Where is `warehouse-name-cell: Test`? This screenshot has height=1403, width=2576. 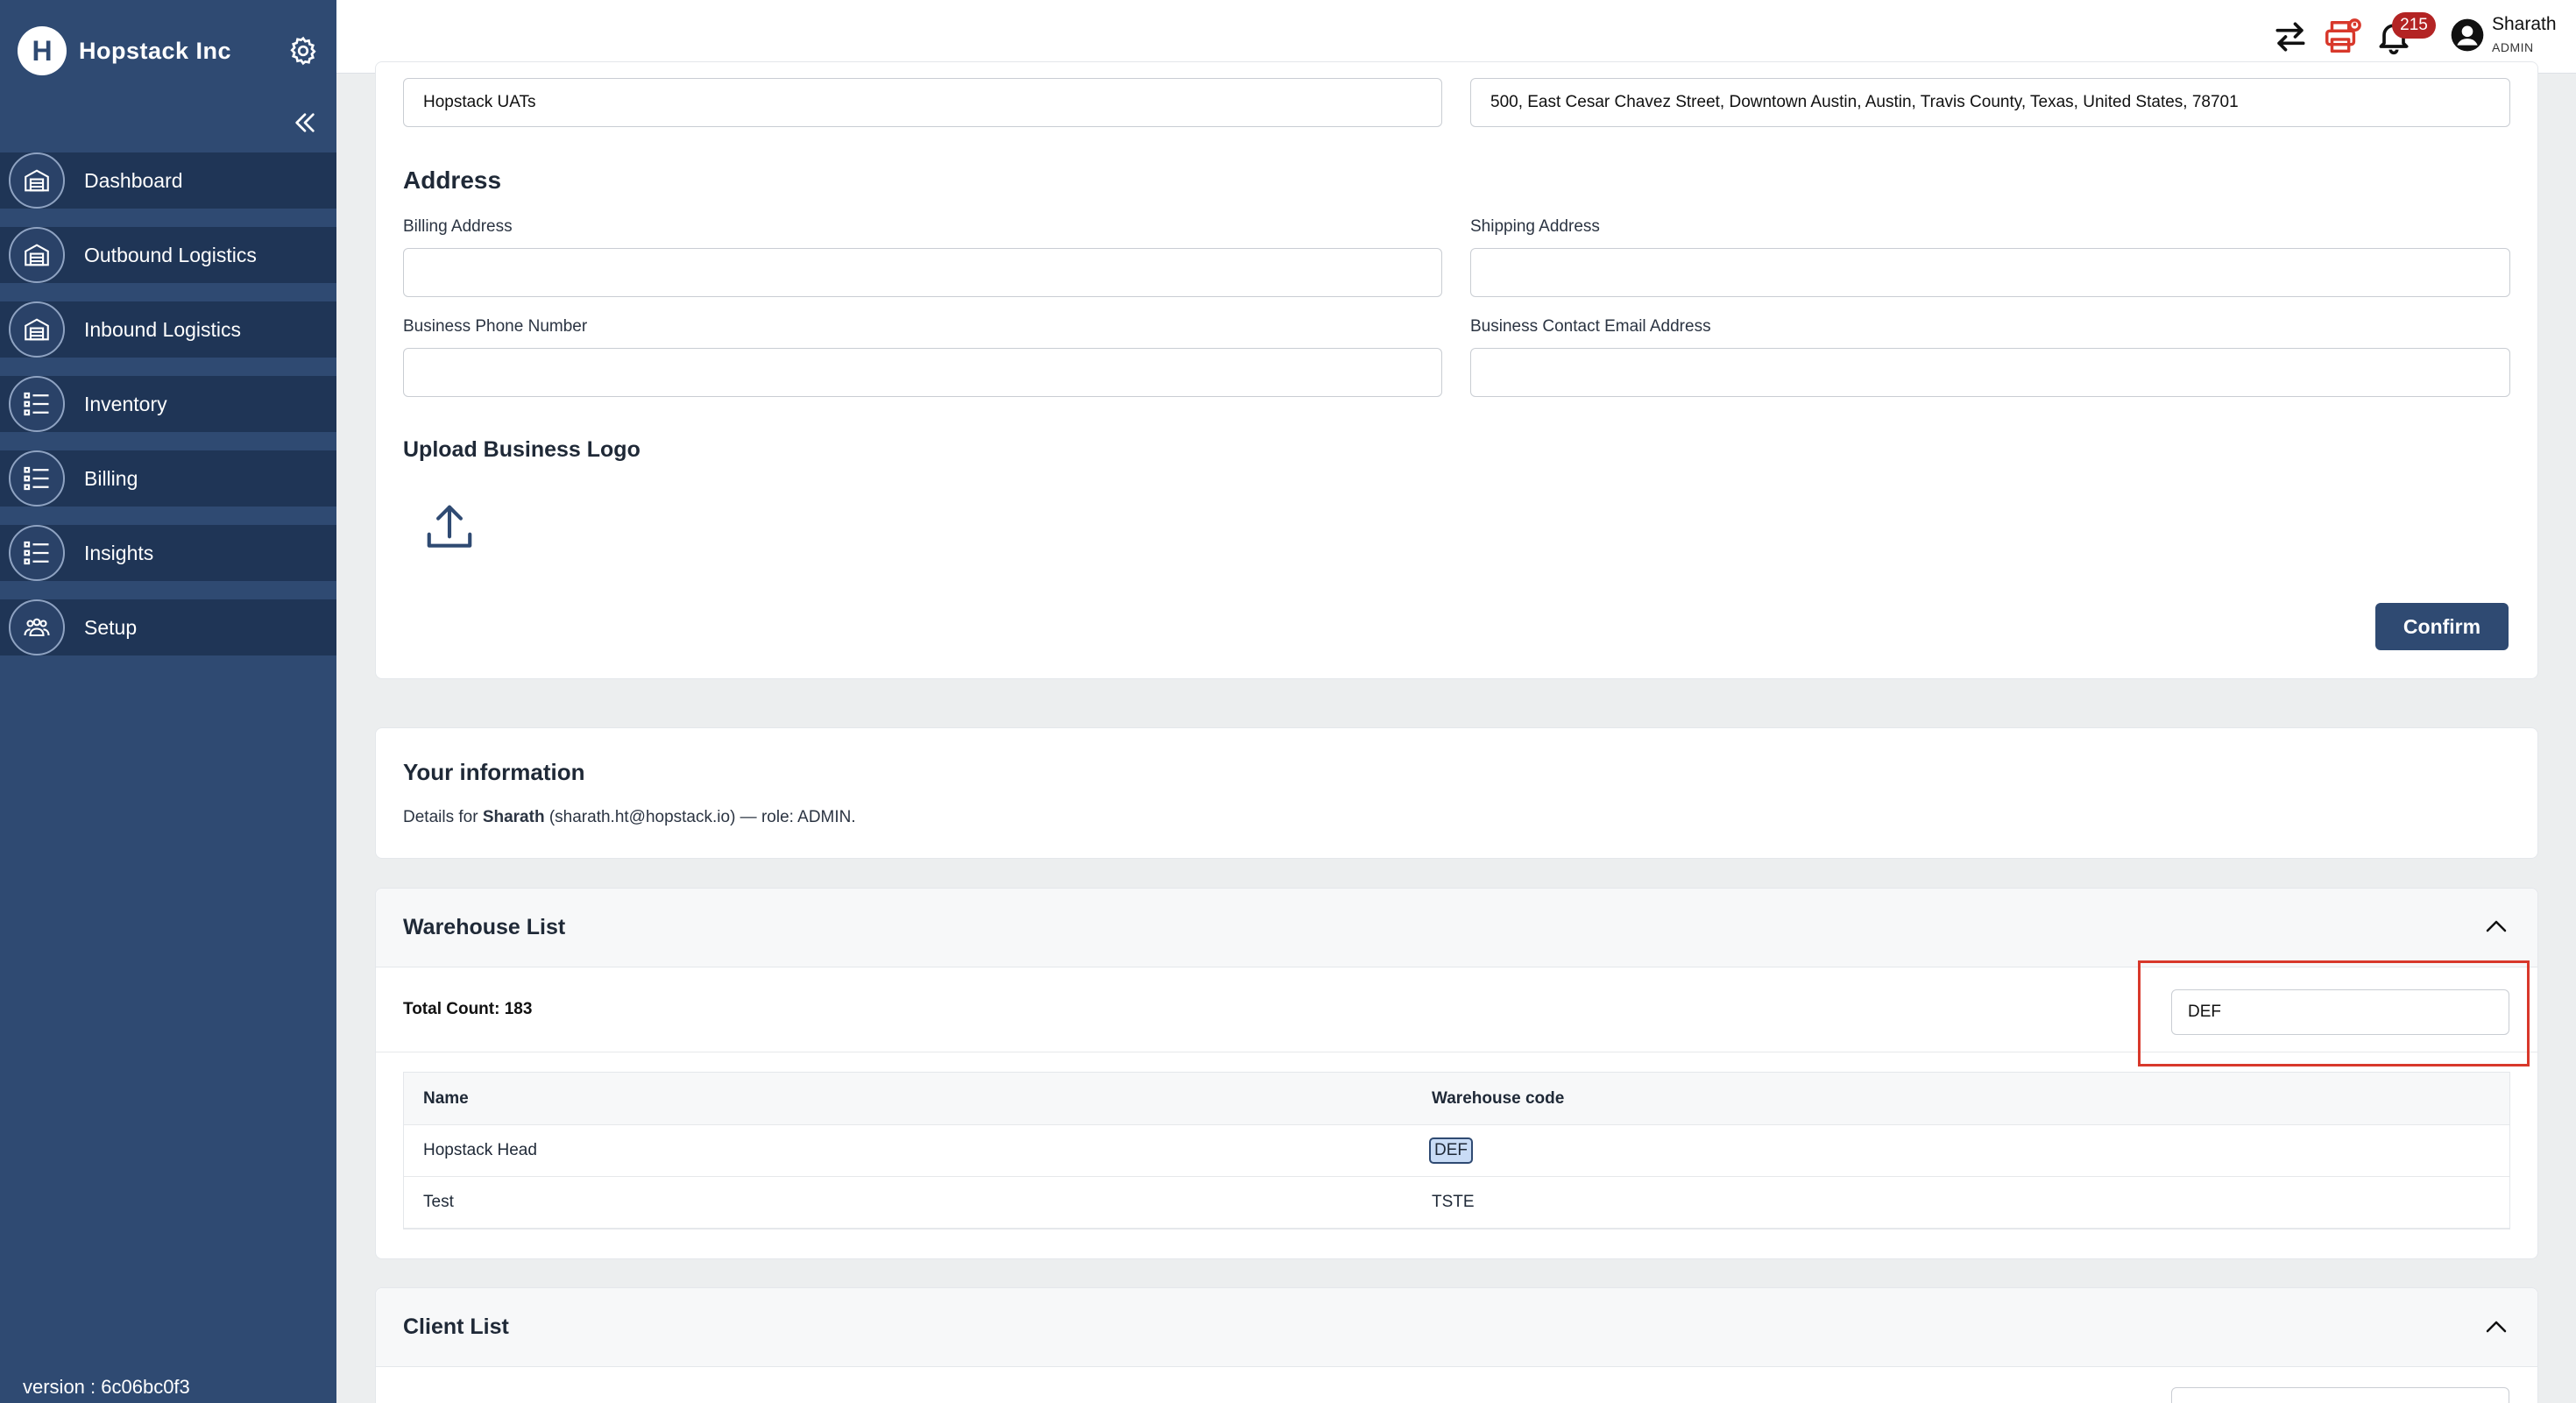
warehouse-name-cell: Test is located at coordinates (438, 1202).